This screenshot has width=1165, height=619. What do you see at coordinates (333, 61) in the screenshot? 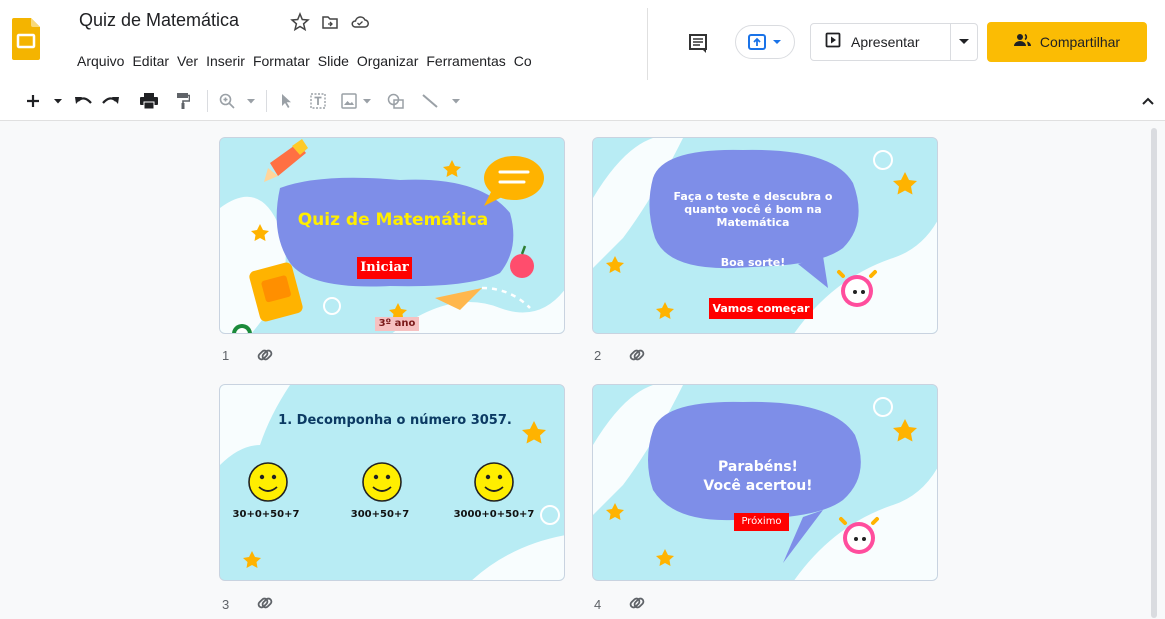
I see `menu-item-slide: Slide` at bounding box center [333, 61].